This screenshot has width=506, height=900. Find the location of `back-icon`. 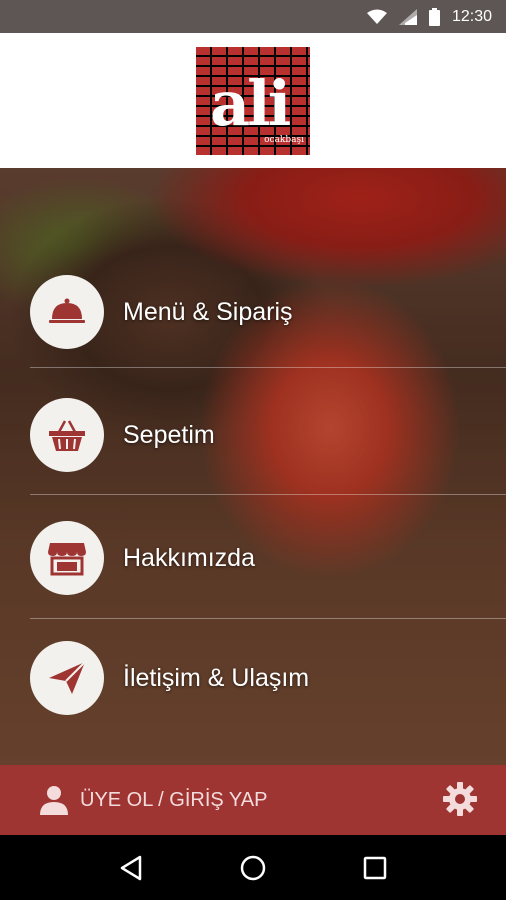

back-icon is located at coordinates (131, 867).